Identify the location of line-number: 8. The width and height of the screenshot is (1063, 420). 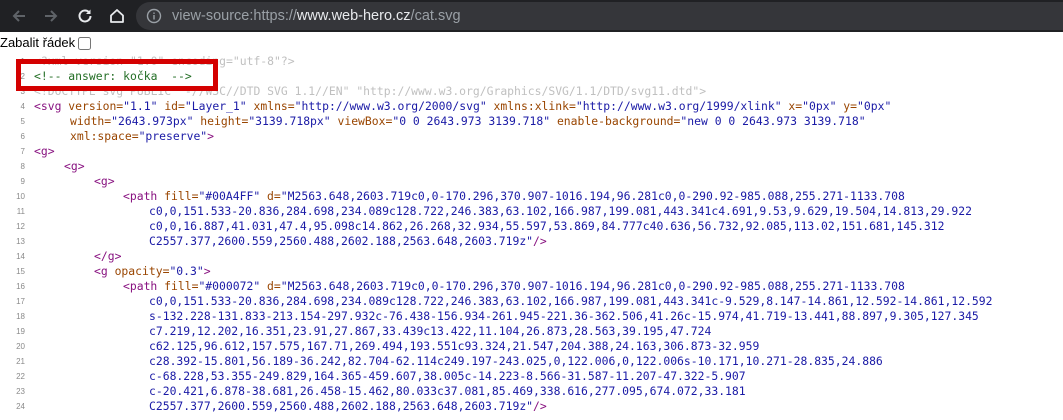
(22, 166).